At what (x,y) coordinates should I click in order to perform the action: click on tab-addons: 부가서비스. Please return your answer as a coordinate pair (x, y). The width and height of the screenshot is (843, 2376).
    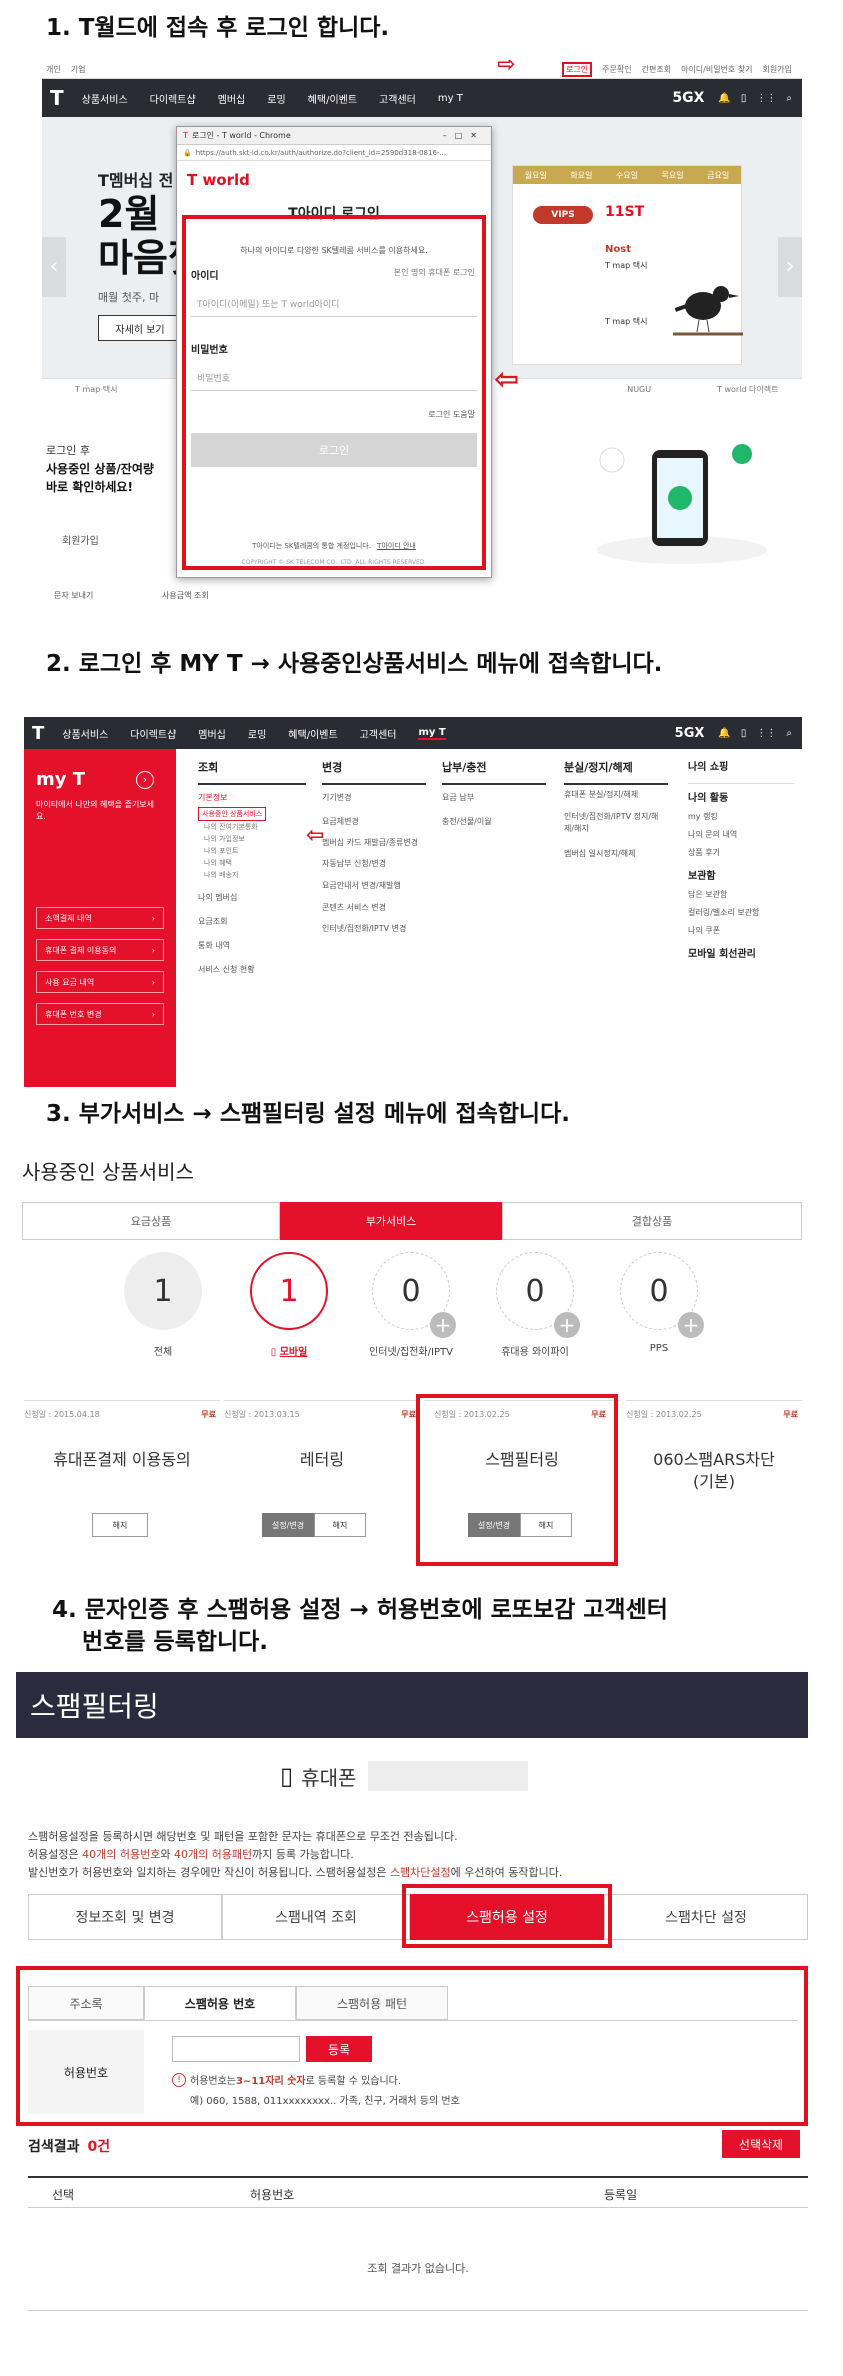
    Looking at the image, I should click on (391, 1221).